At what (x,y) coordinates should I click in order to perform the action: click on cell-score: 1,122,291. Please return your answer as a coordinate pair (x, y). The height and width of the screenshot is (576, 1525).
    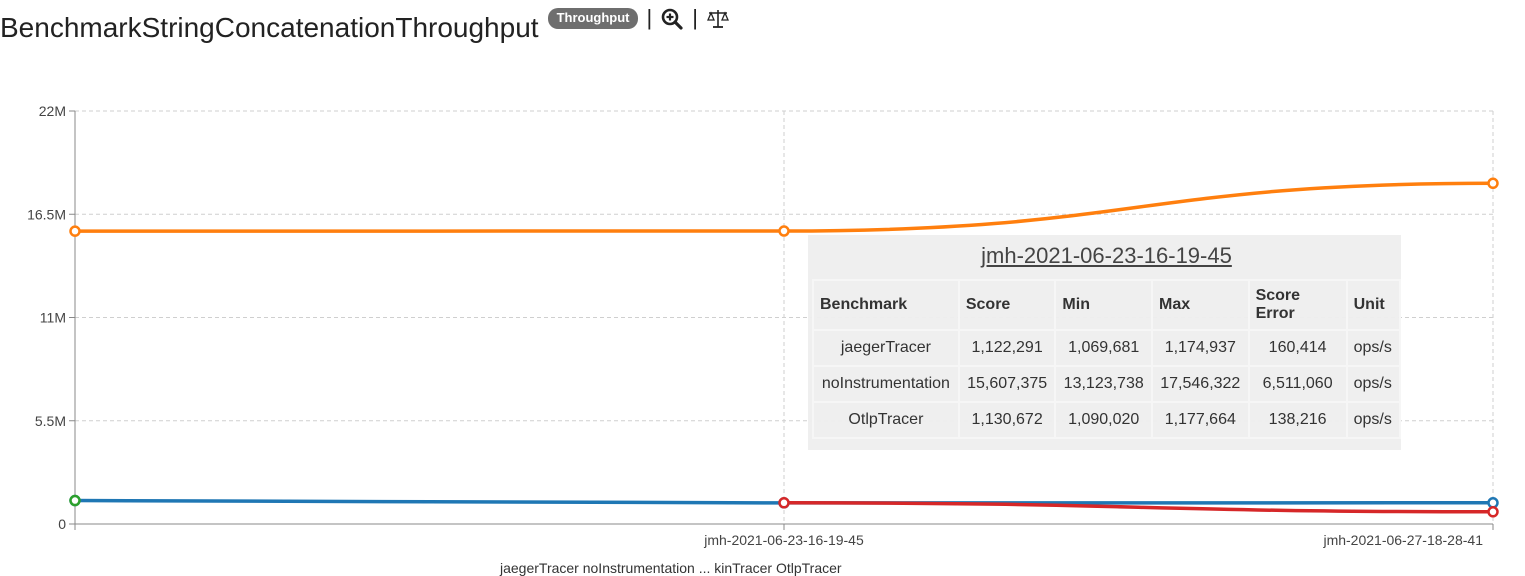
    Looking at the image, I should click on (1007, 348).